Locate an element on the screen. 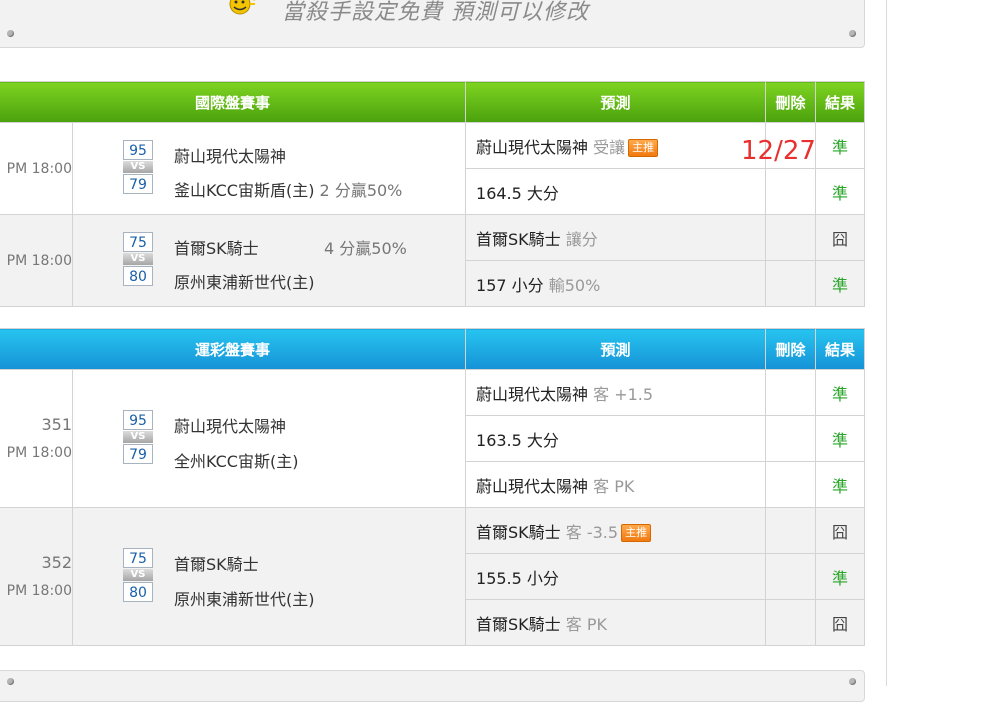 The width and height of the screenshot is (995, 702). prediction-cell: 164.5 大分 is located at coordinates (616, 191).